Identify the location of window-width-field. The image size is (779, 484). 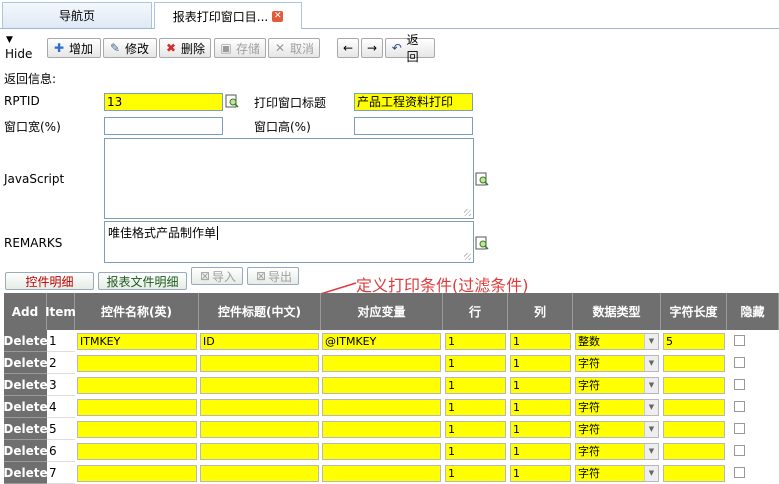
(163, 126).